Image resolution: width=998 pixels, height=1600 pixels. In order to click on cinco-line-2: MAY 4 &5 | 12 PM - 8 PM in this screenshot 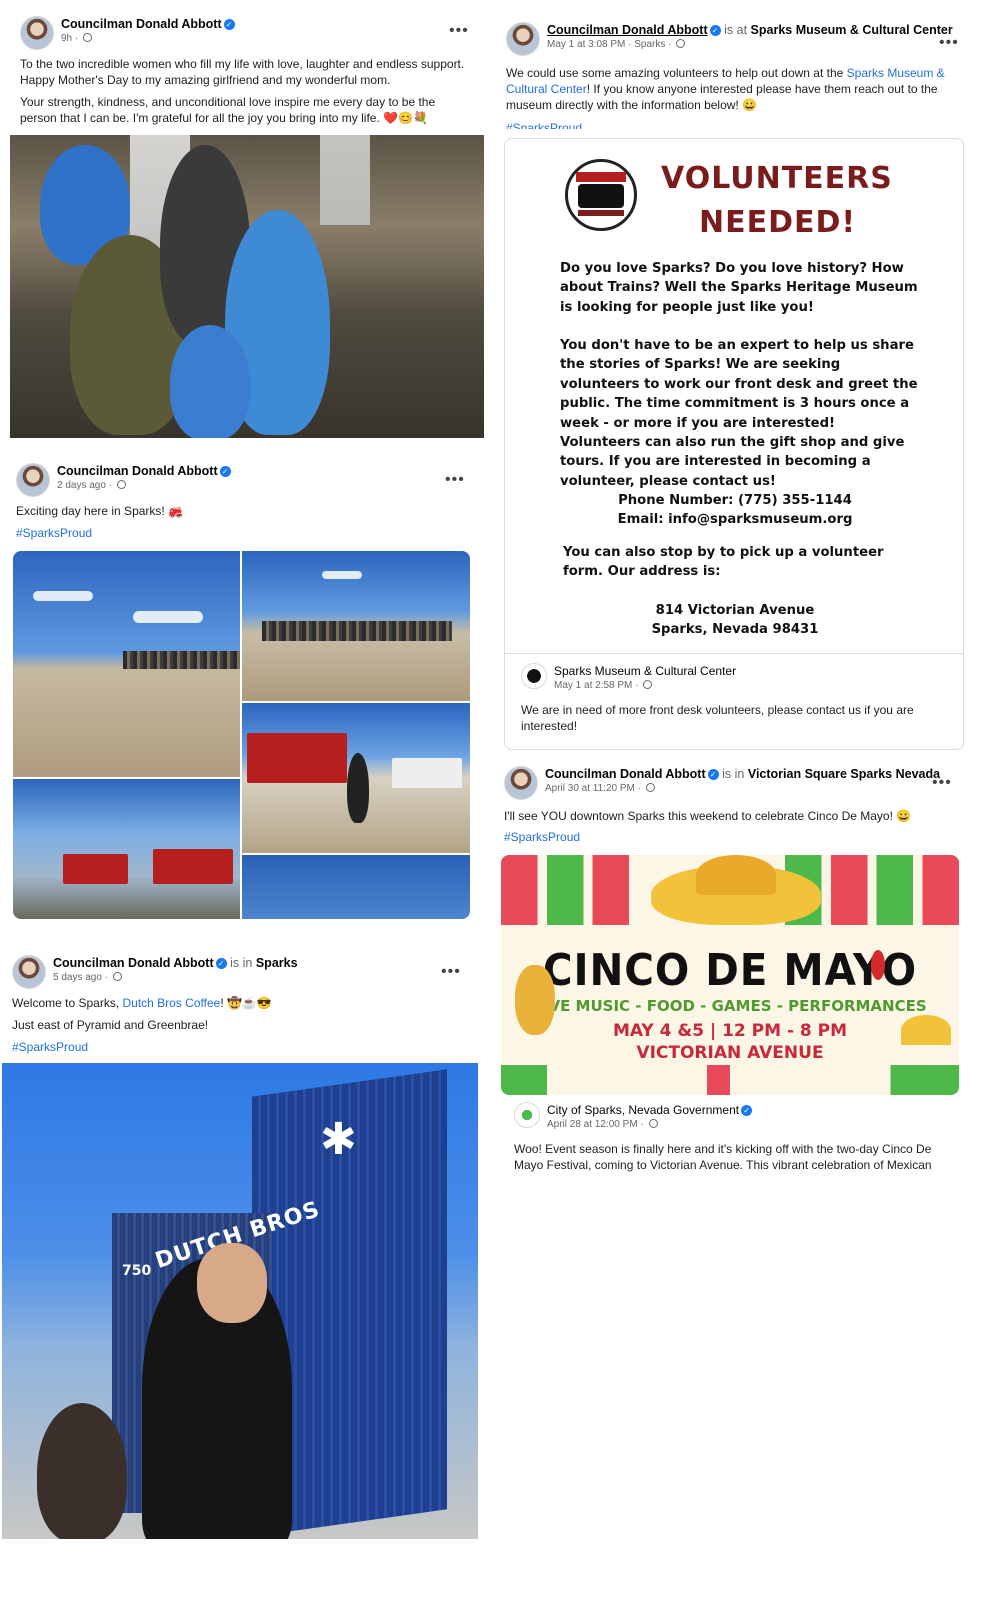, I will do `click(730, 1031)`.